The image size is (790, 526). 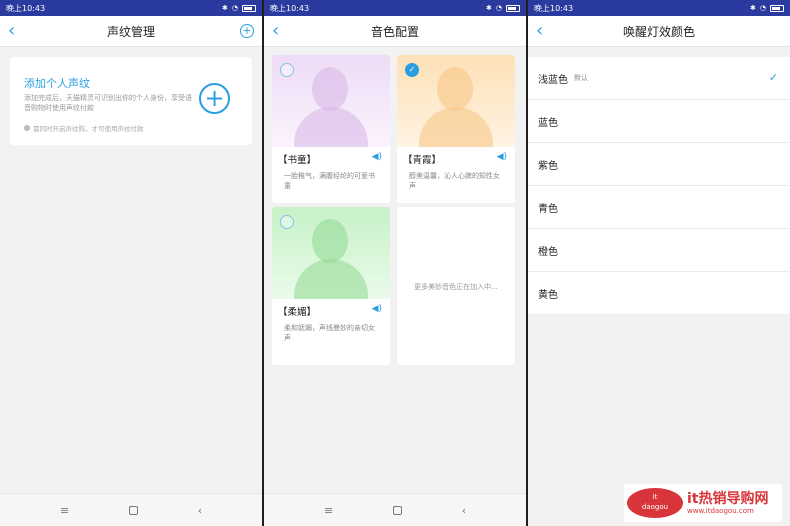 I want to click on card-description: 添加完成后，天猫精灵可识别出你的个人身份，享受语音购物时使用声纹付款, so click(x=108, y=103).